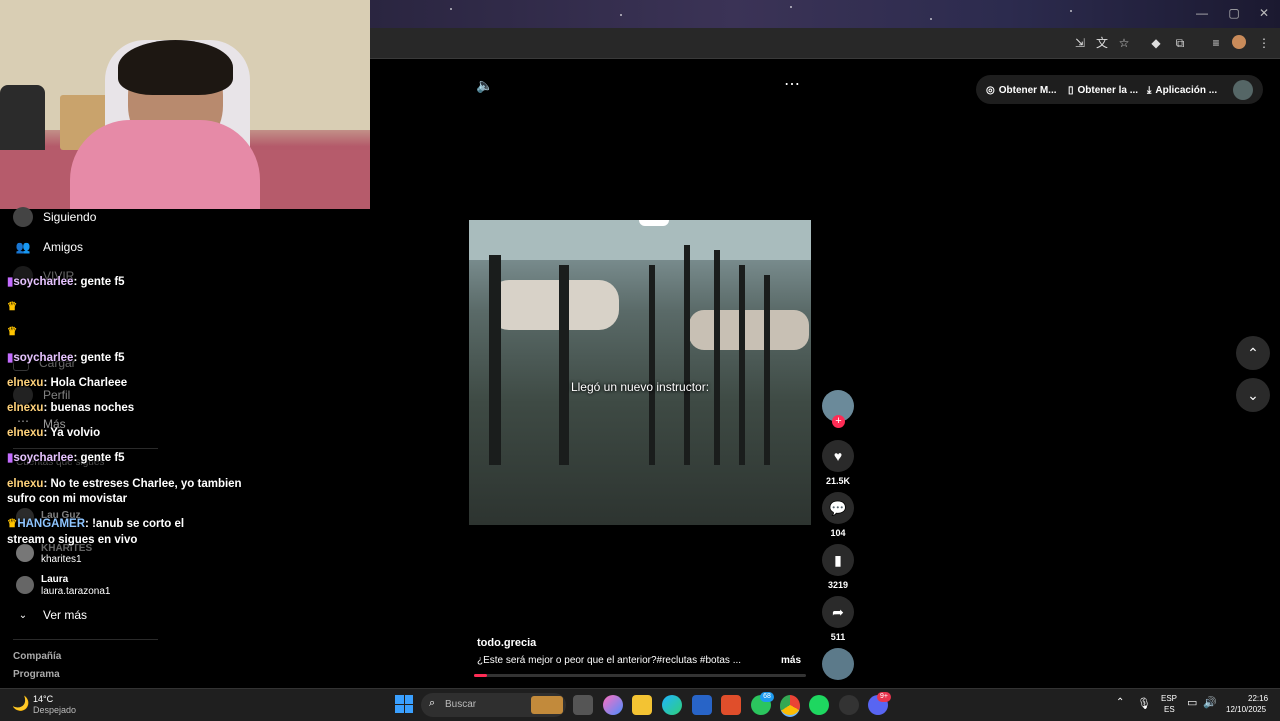  Describe the element at coordinates (1210, 702) in the screenshot. I see `volume-tray-icon: 🔊` at that location.